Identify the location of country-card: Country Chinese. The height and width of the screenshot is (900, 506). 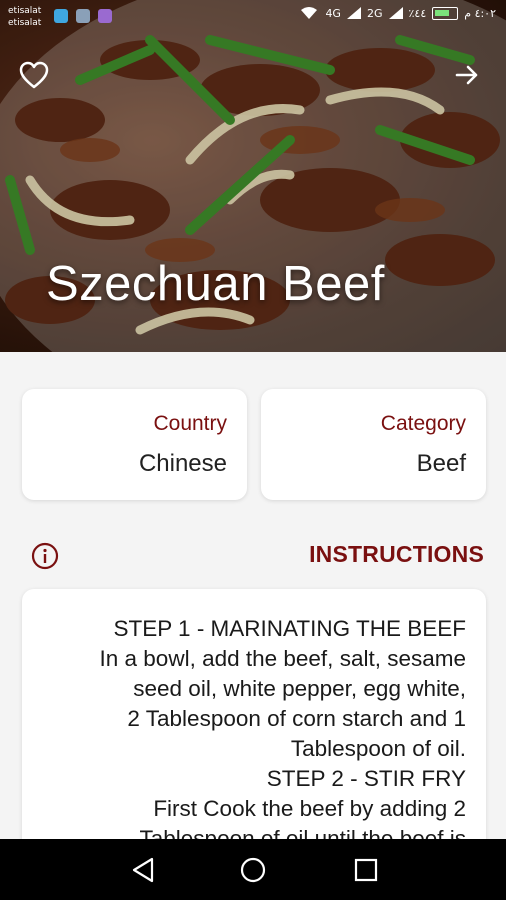
(134, 444).